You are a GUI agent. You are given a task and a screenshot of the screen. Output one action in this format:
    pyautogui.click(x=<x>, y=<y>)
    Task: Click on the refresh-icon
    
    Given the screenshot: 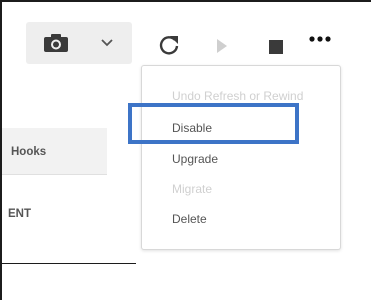 What is the action you would take?
    pyautogui.click(x=169, y=45)
    